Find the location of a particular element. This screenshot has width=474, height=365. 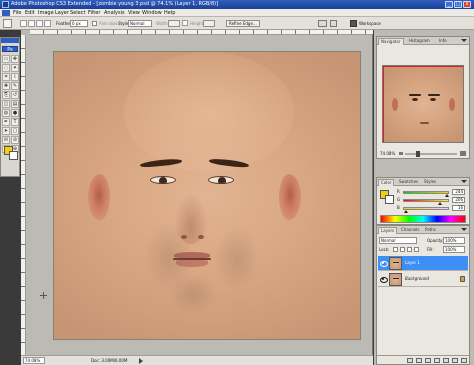

blend-mode-select: Normal is located at coordinates (398, 240).